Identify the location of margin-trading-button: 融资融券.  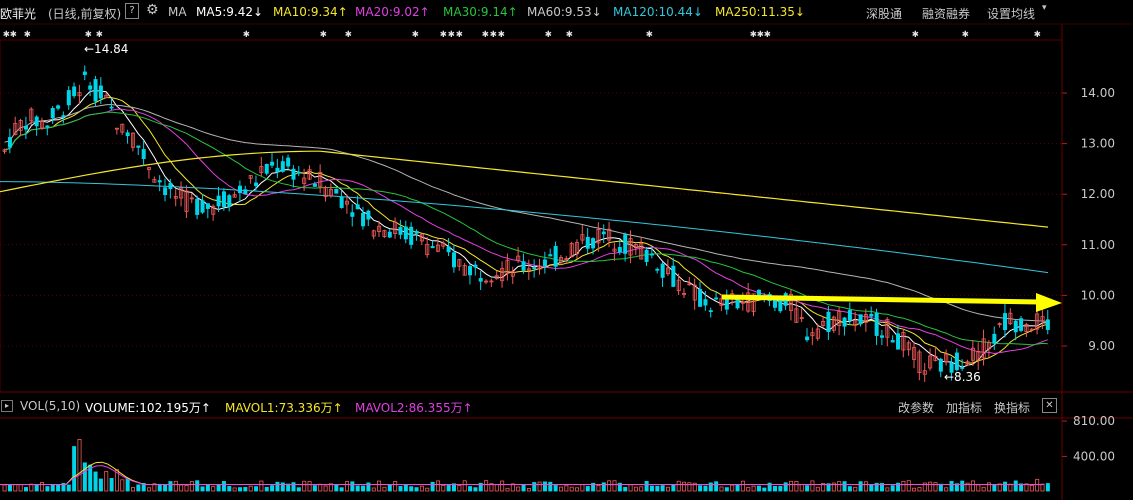
(946, 13).